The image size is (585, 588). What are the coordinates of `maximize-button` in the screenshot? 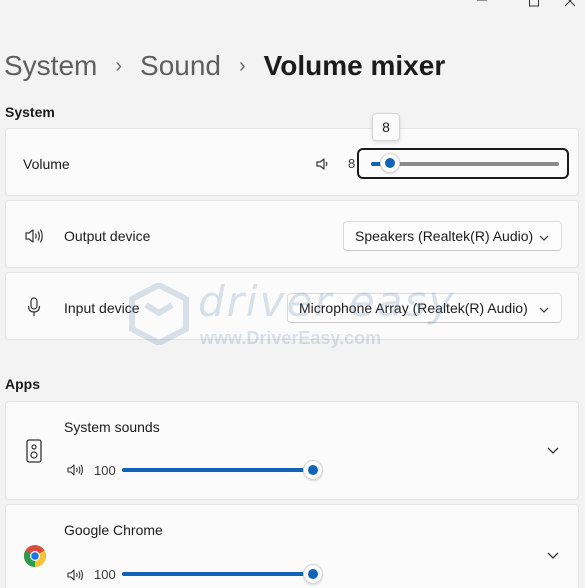 It's located at (534, 6).